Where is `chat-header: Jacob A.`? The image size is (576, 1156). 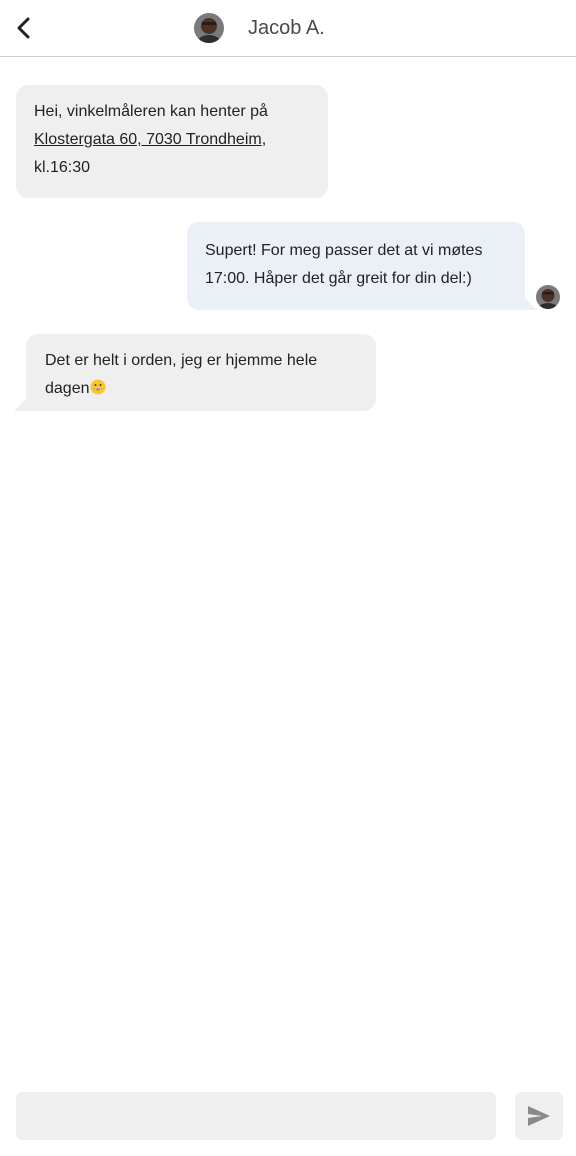
chat-header: Jacob A. is located at coordinates (288, 28).